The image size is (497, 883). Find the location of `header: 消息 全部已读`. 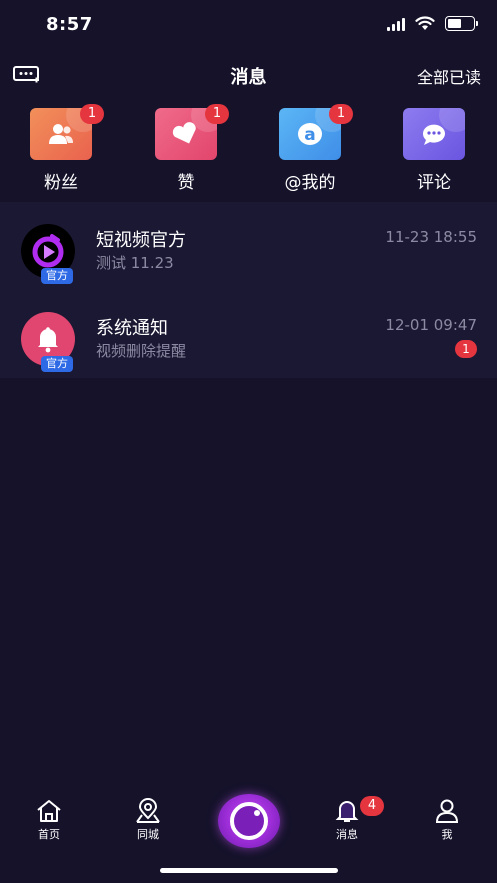

header: 消息 全部已读 is located at coordinates (248, 76).